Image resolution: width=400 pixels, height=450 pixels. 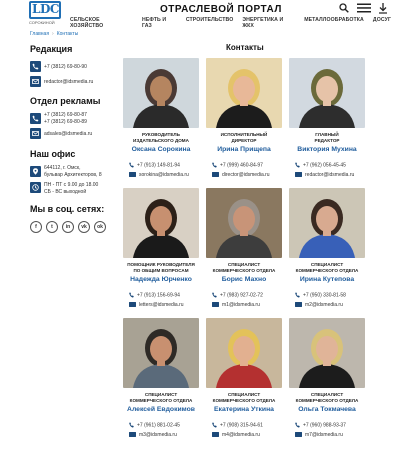 What do you see at coordinates (67, 34) in the screenshot?
I see `breadcrumb-current: Контакты` at bounding box center [67, 34].